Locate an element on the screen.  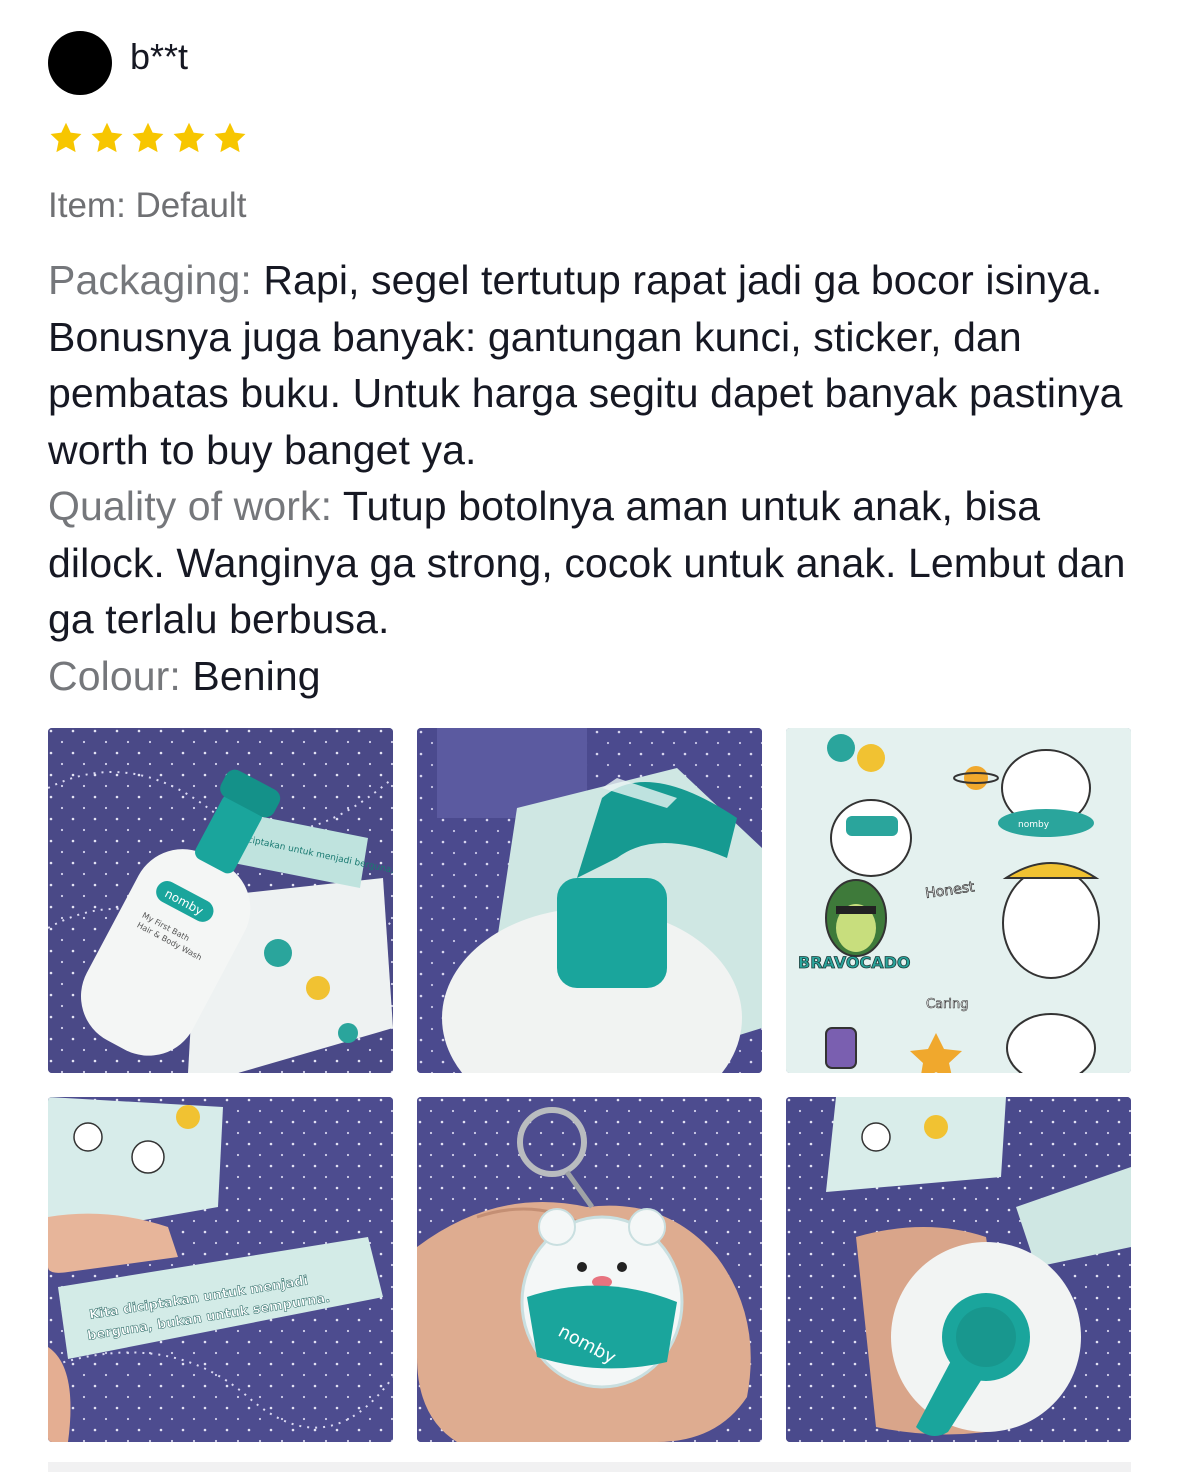
username: b**t is located at coordinates (159, 57).